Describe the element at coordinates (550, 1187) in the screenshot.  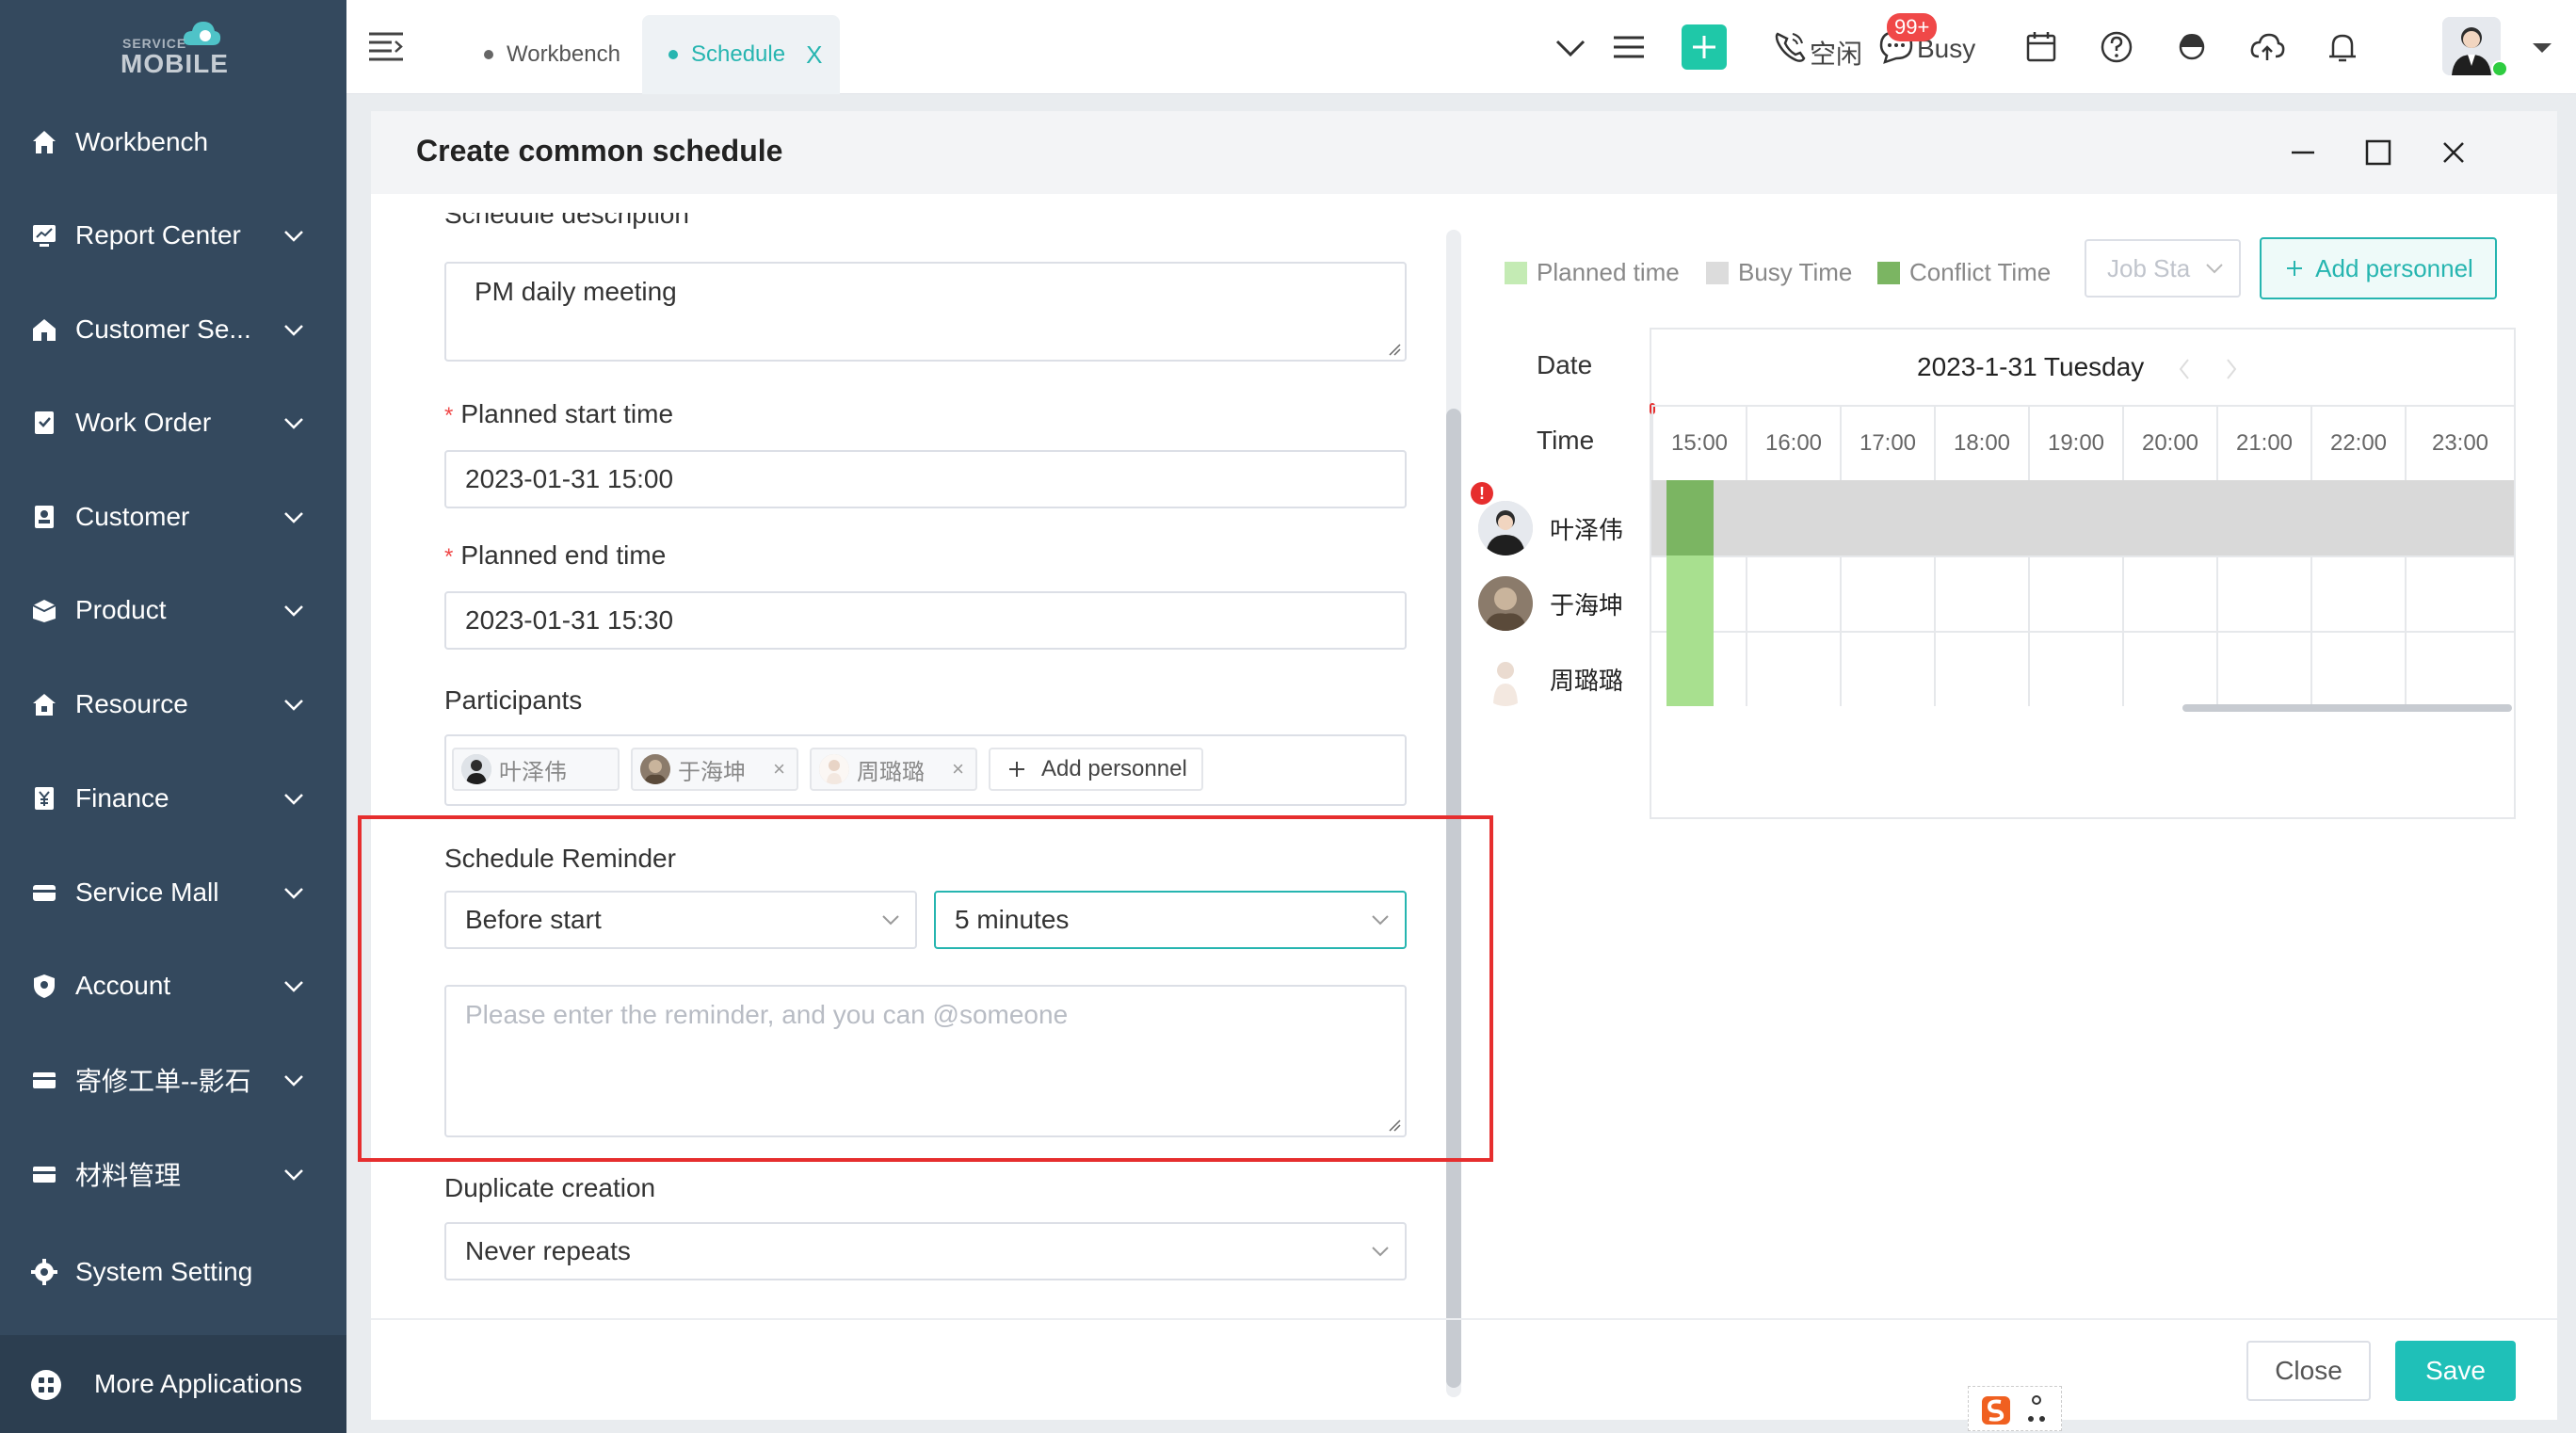
I see `duplicate-label: Duplicate creation` at that location.